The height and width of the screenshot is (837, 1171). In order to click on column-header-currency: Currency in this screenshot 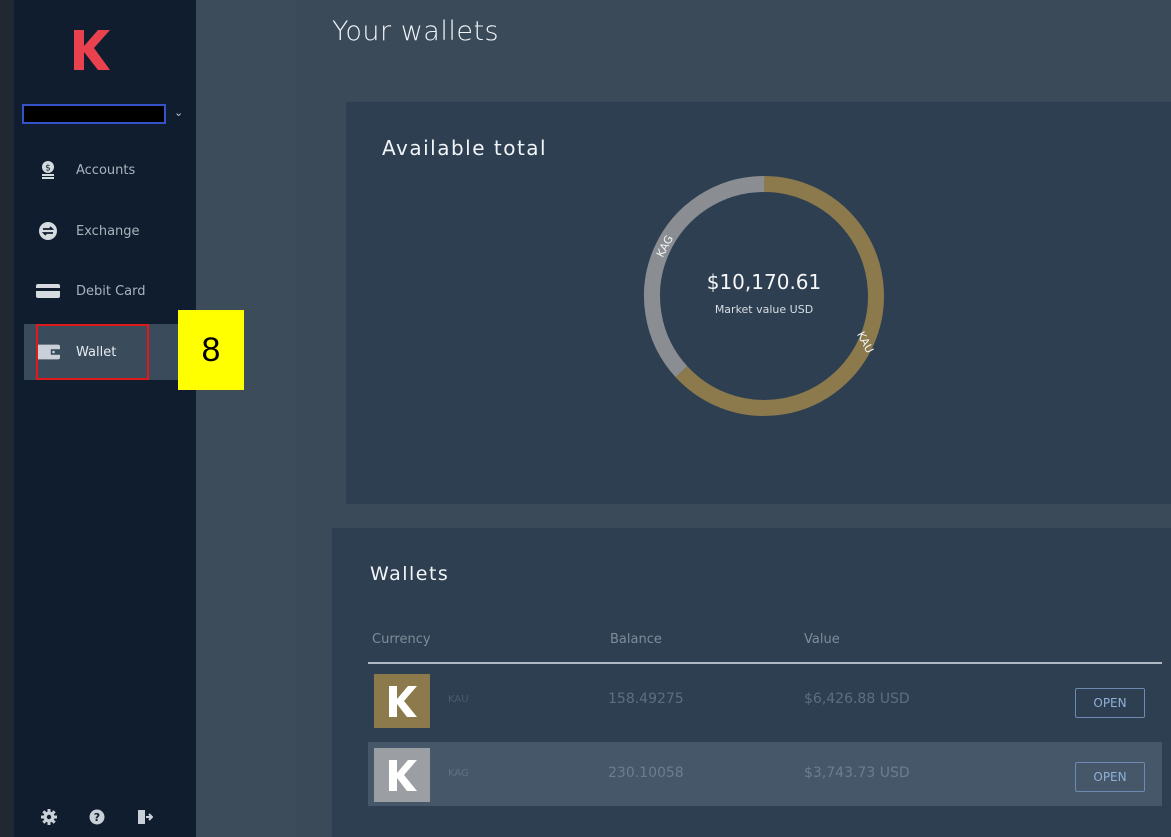, I will do `click(401, 639)`.